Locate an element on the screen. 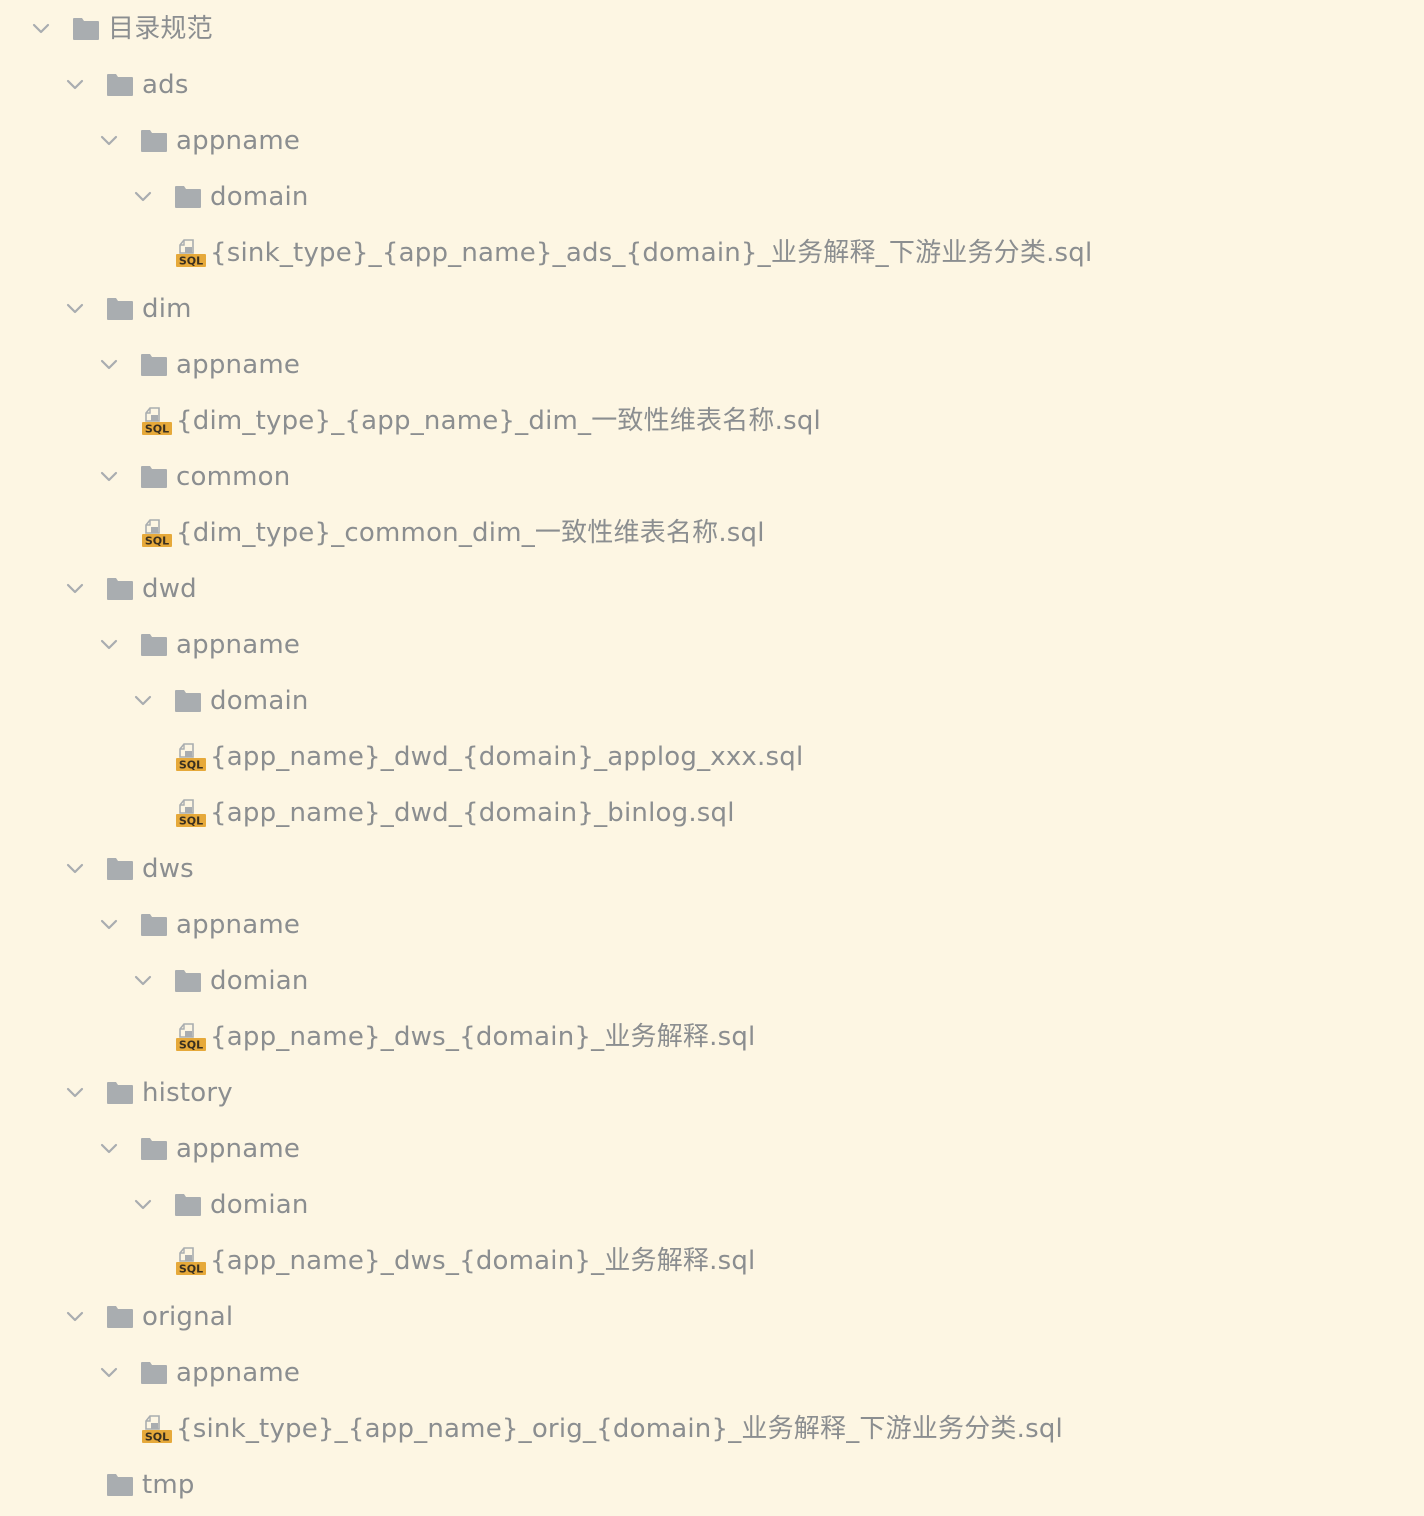 This screenshot has width=1424, height=1516. tree-file-row: SQL {app_name}_dwd_{domain}_binlog.sql is located at coordinates (712, 813).